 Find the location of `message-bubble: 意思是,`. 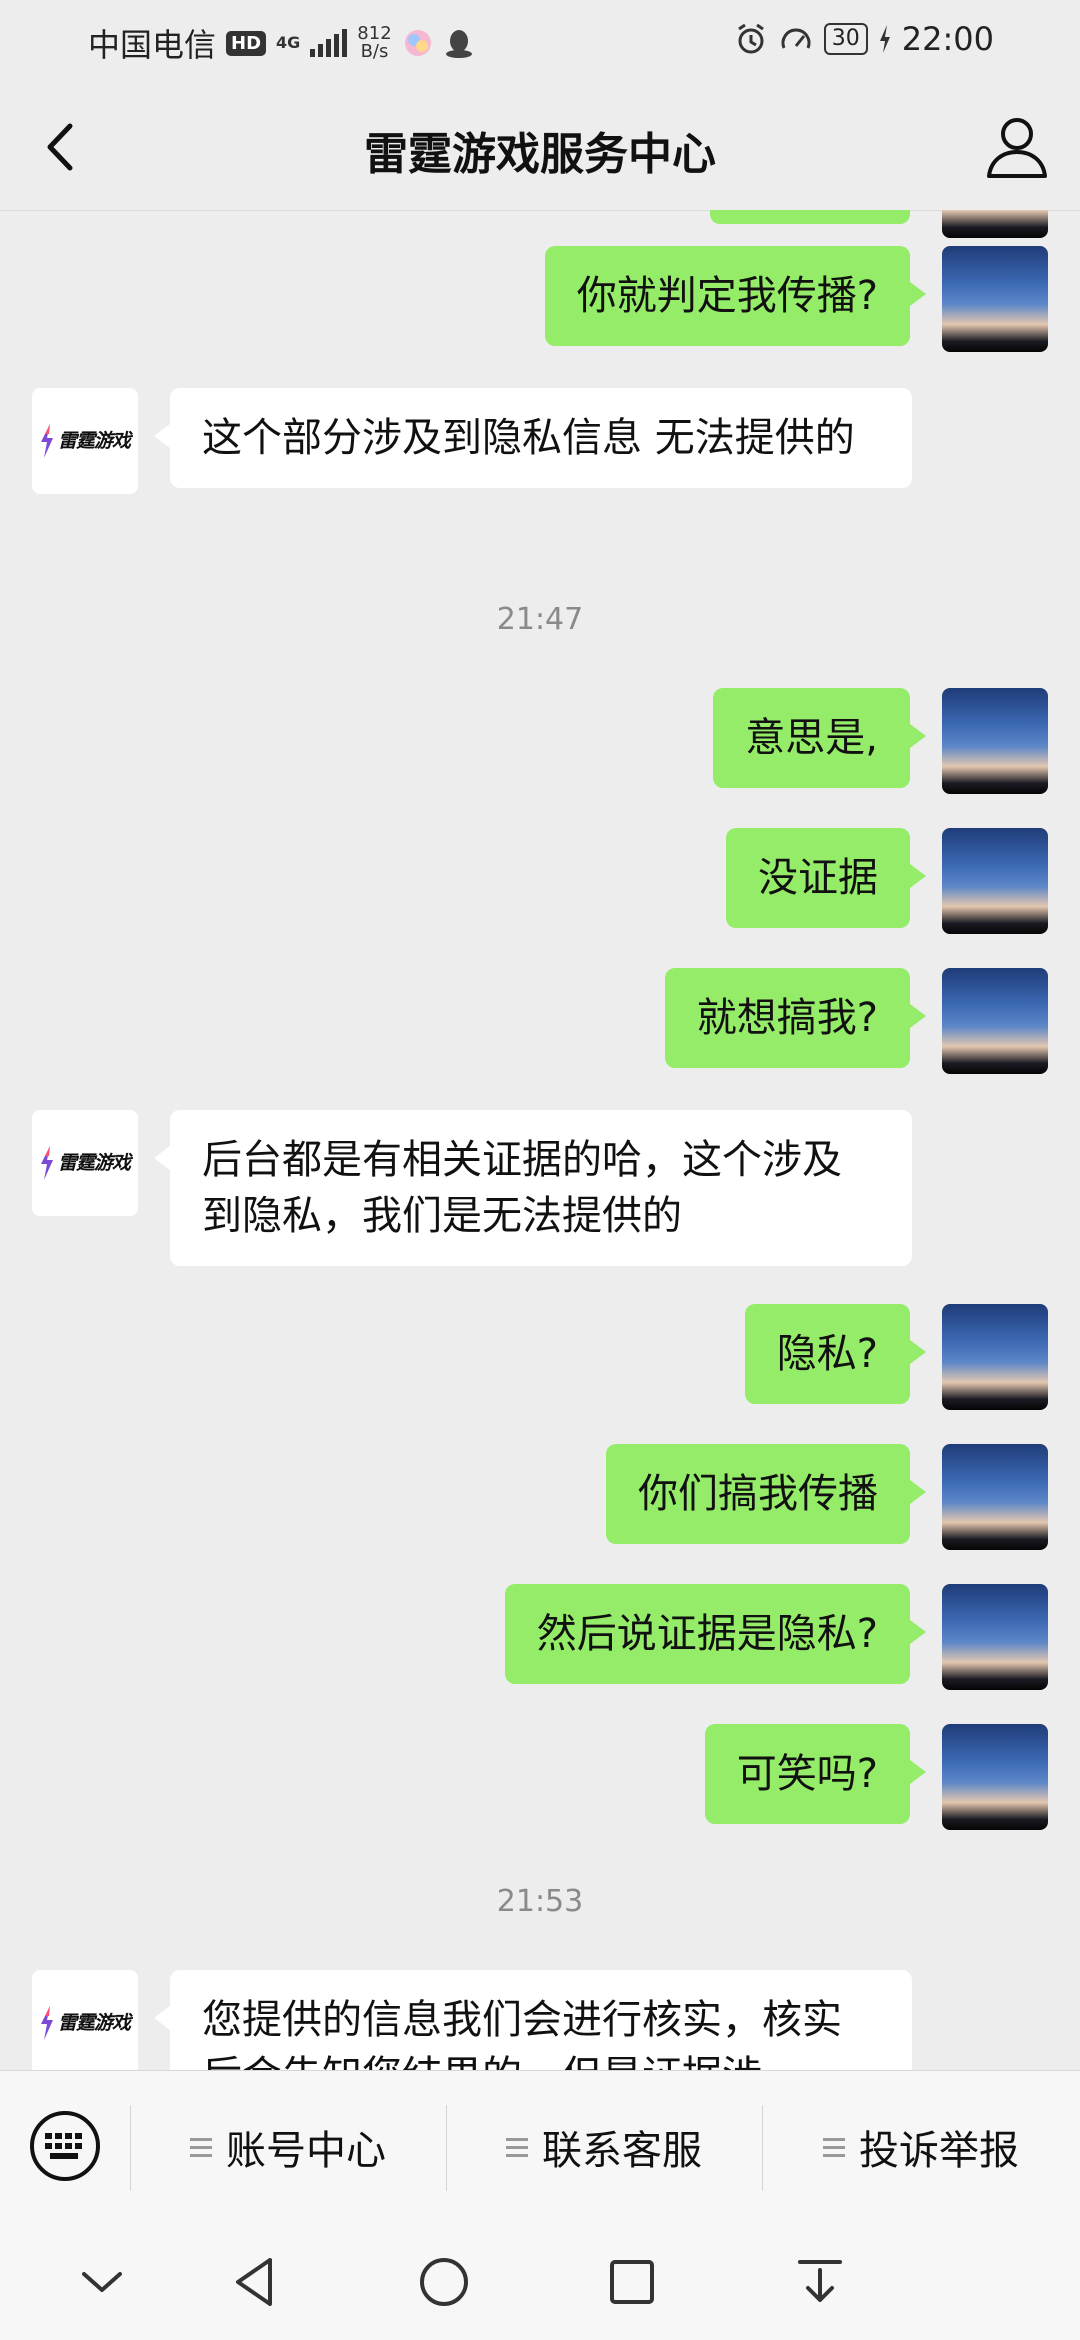

message-bubble: 意思是, is located at coordinates (819, 738).